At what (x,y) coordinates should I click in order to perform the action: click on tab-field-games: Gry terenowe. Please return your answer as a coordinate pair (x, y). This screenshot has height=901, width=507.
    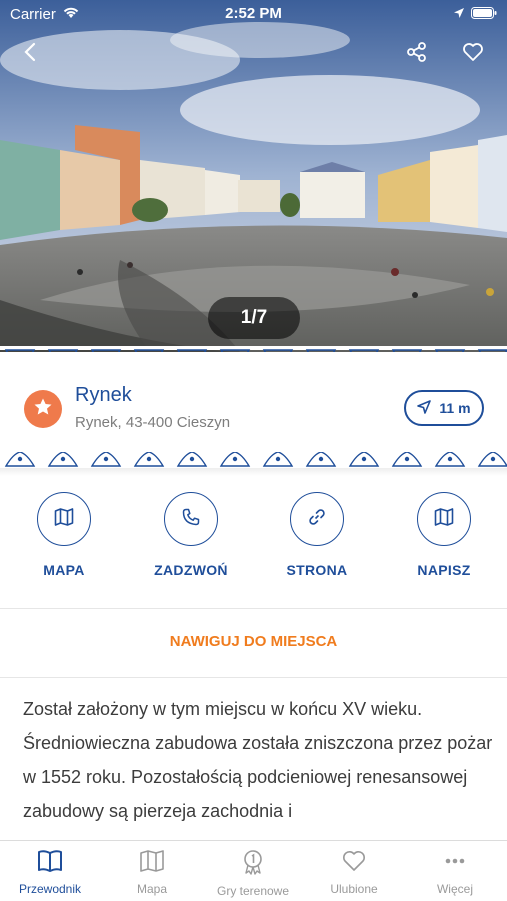
    Looking at the image, I should click on (253, 873).